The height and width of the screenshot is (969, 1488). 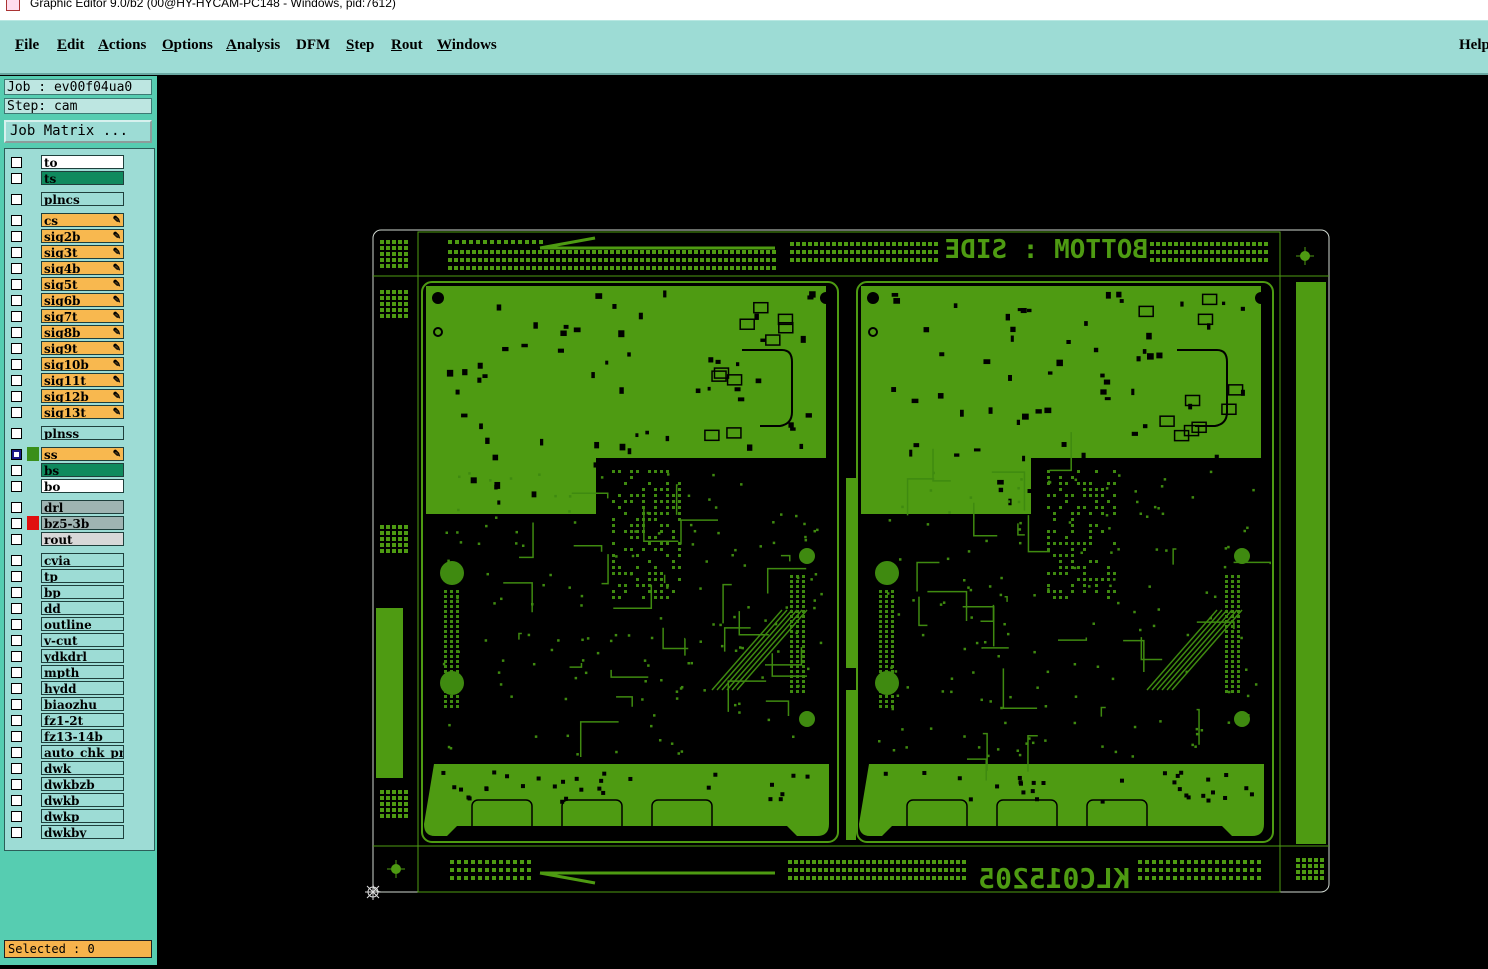 I want to click on layer-row-sig3t: sig3t✎, so click(x=80, y=252).